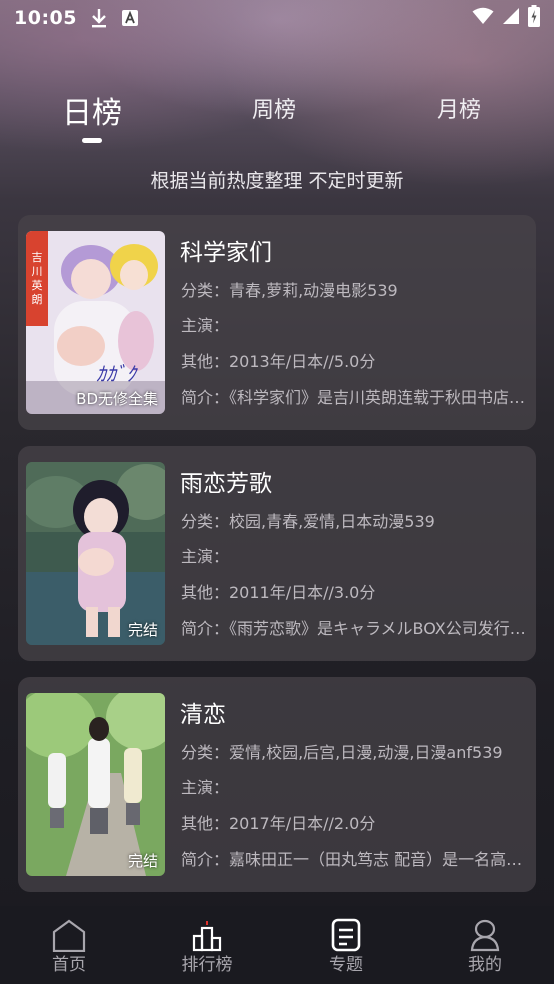 This screenshot has width=554, height=984. I want to click on nav-topic: 专题, so click(346, 946).